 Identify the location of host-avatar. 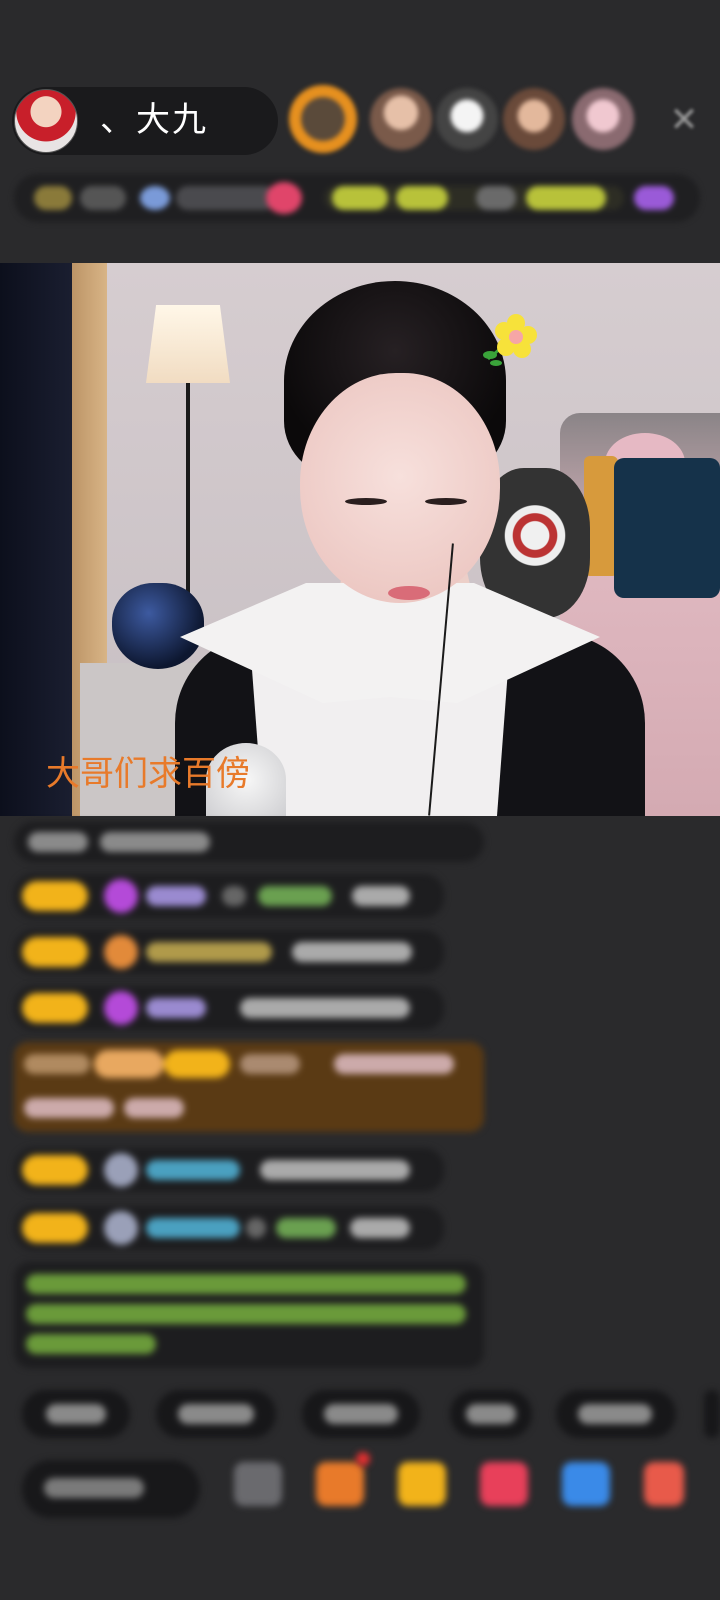
(46, 121).